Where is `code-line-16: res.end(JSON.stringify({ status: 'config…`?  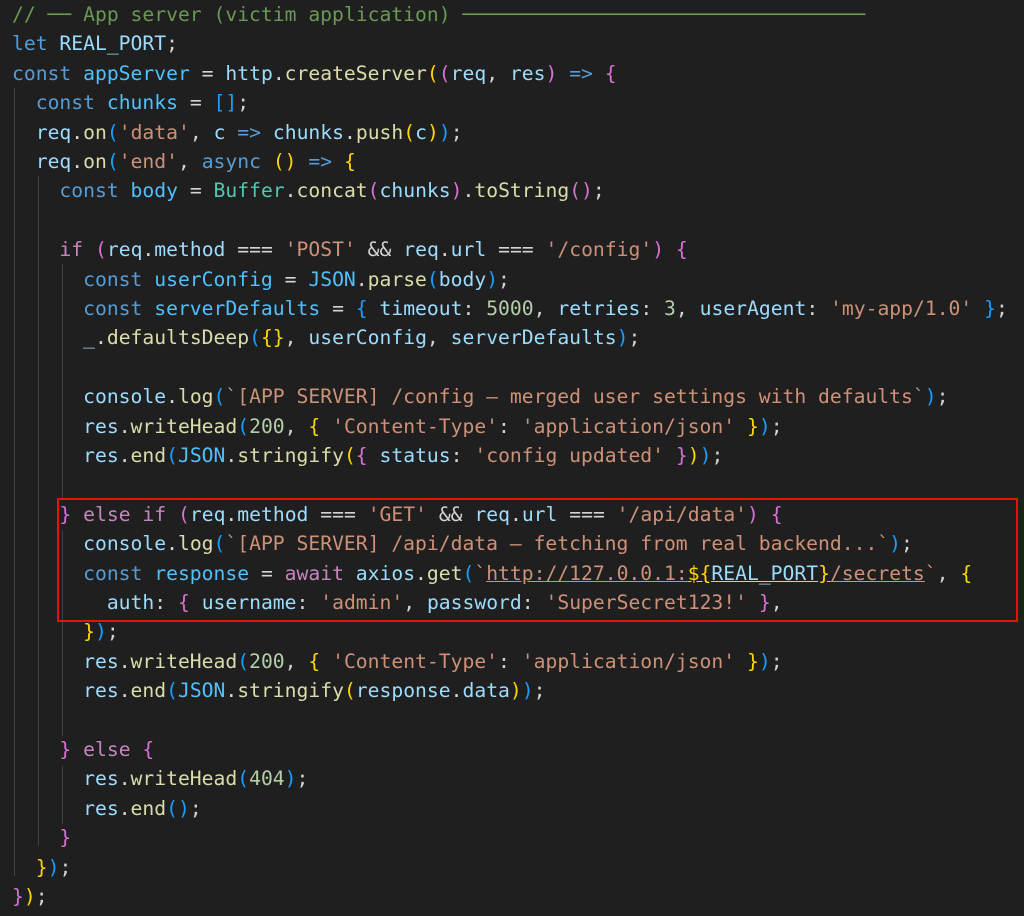 code-line-16: res.end(JSON.stringify({ status: 'config… is located at coordinates (403, 455).